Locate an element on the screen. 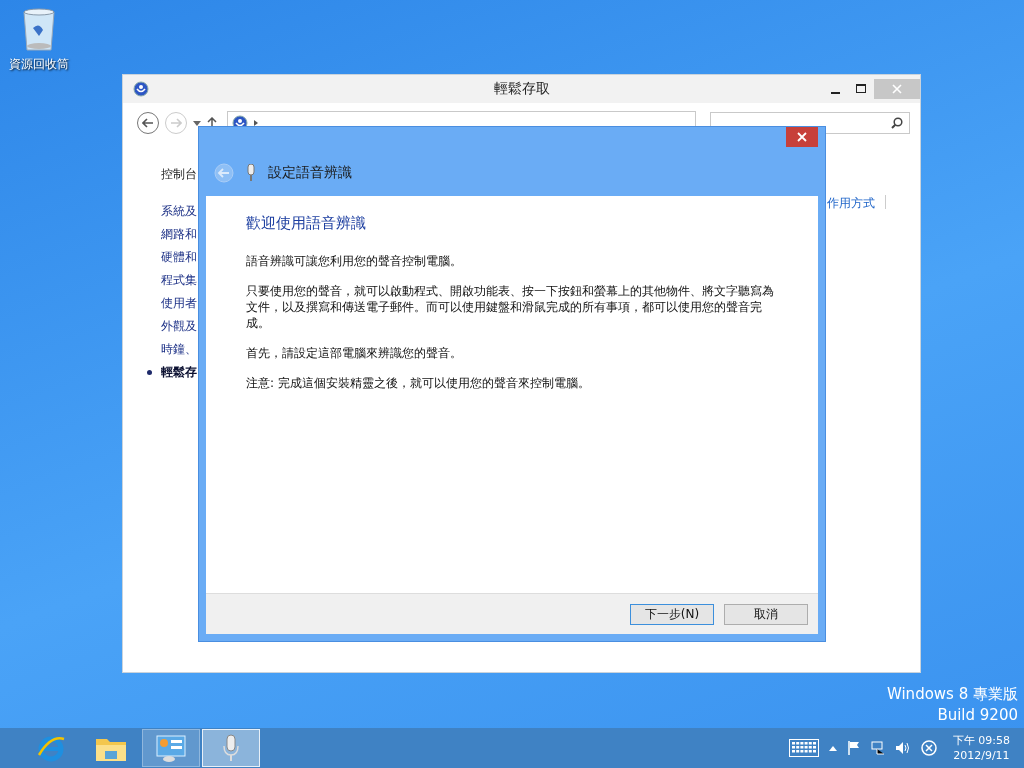  paragraph: 只要使用您的聲音，就可以啟動程式、開啟功能表、按一下按鈕和螢幕上的其他物件、將文字聽寫為文件，以及撰寫和傳送電子郵件。而可以使用鍵盤和滑鼠完成的所有事項，都可以使用您的聲音完成。 is located at coordinates (510, 307).